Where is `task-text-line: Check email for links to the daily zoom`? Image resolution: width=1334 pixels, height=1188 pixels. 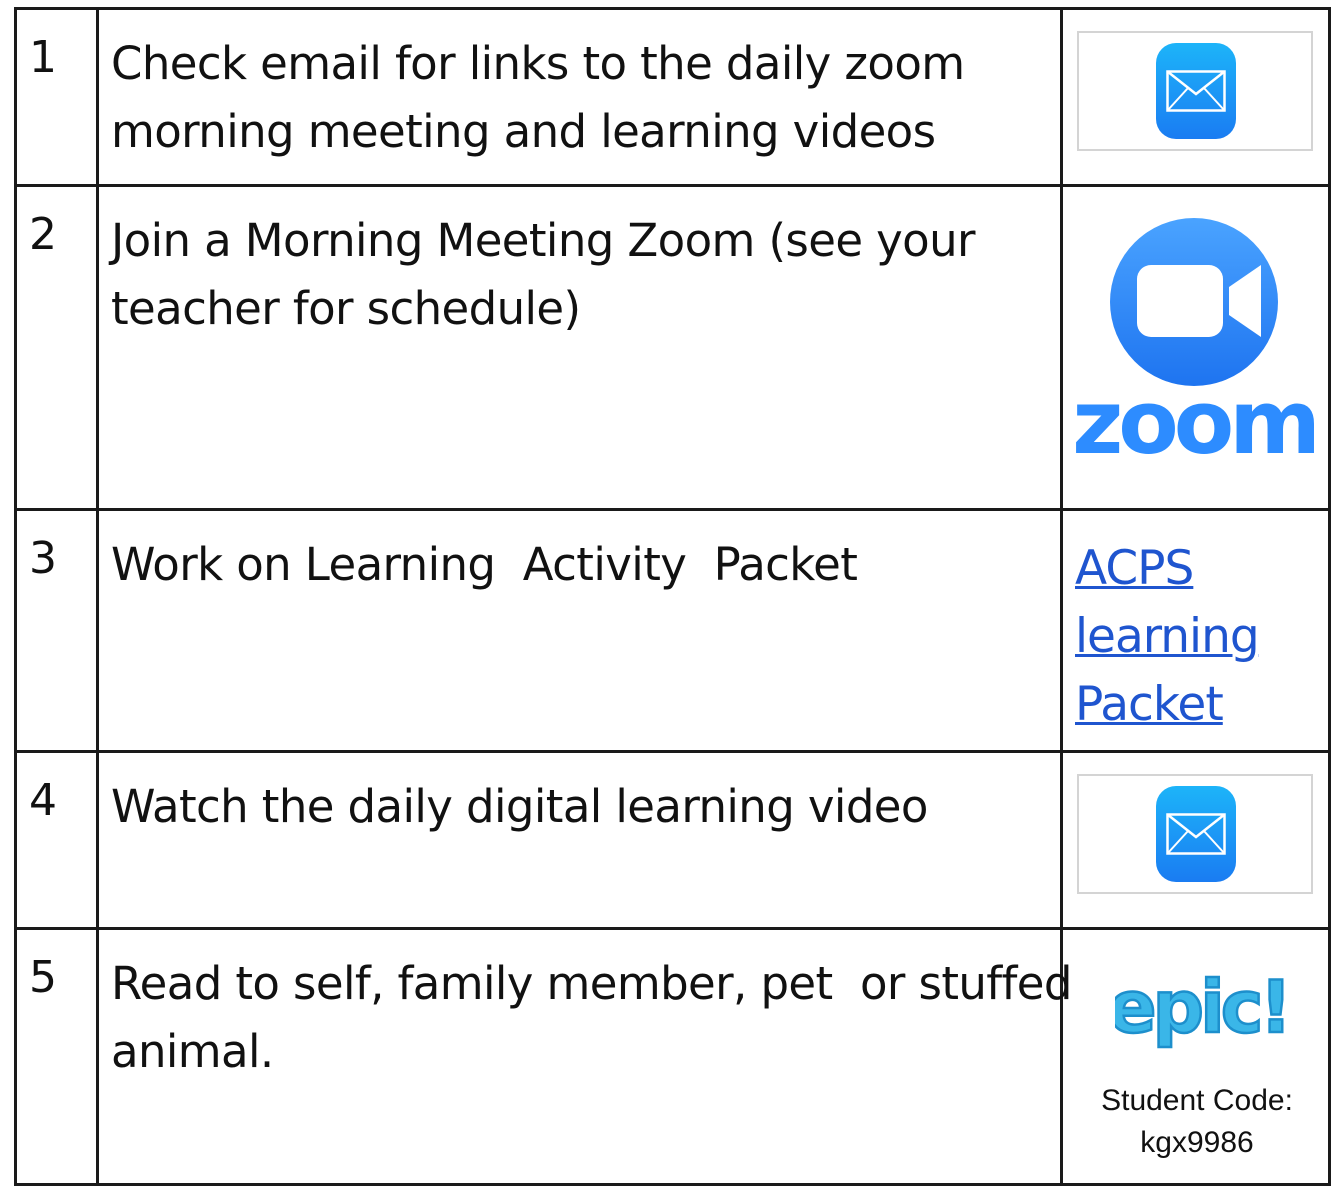
task-text-line: Check email for links to the daily zoom is located at coordinates (538, 63).